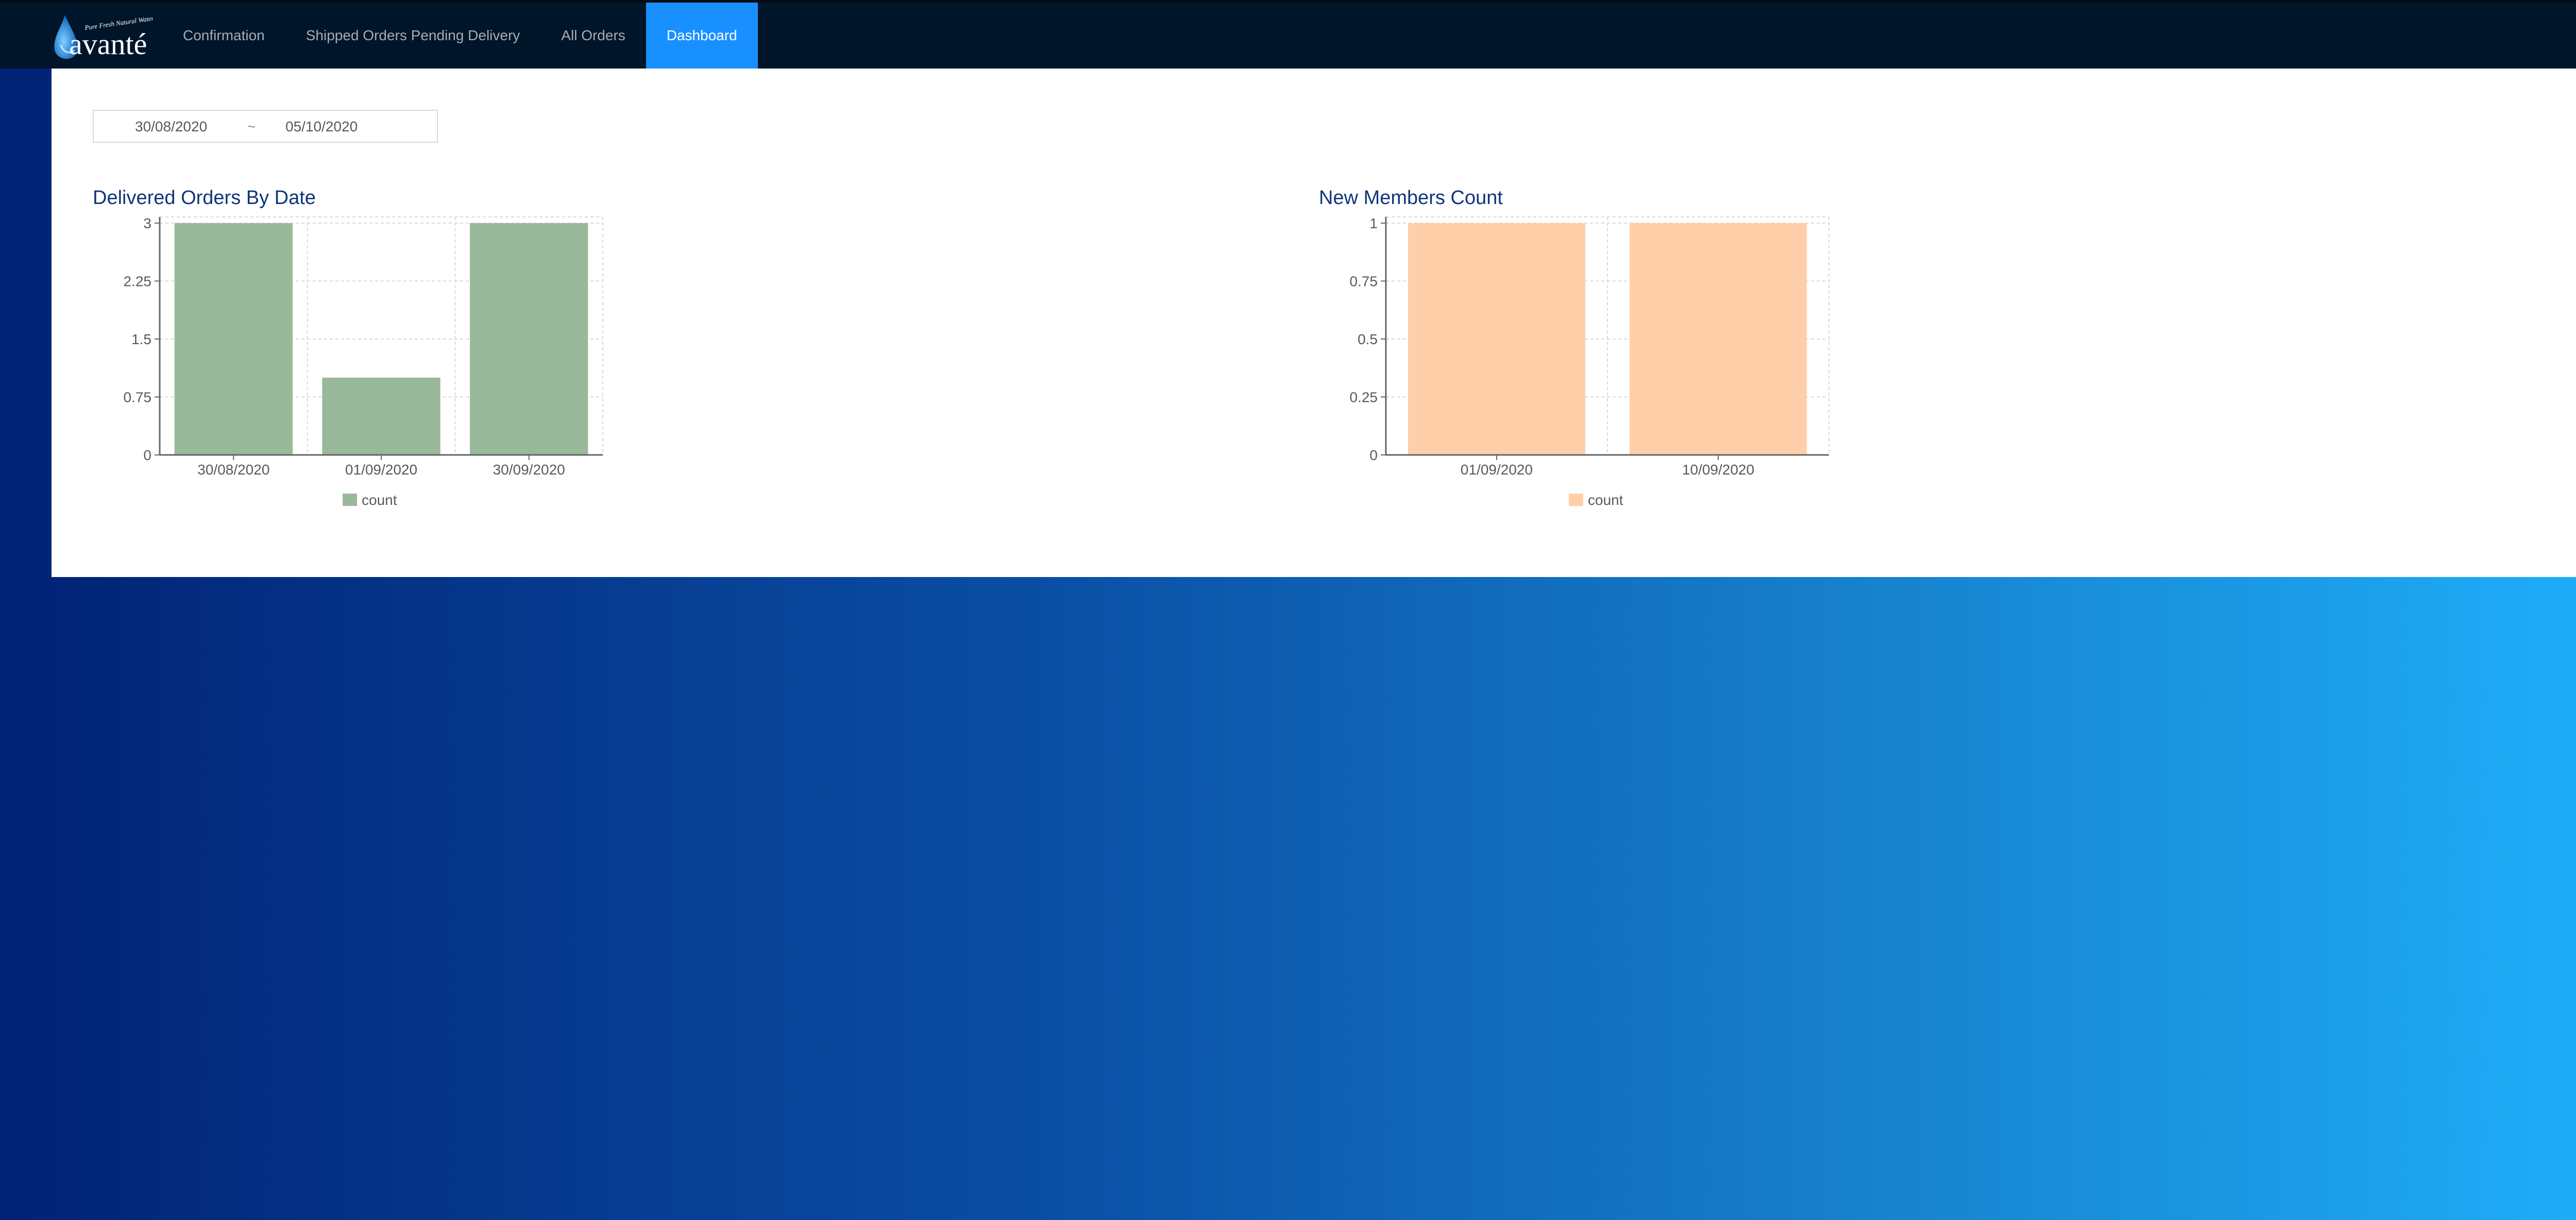  Describe the element at coordinates (233, 470) in the screenshot. I see `x-tick-label: 30/08/2020` at that location.